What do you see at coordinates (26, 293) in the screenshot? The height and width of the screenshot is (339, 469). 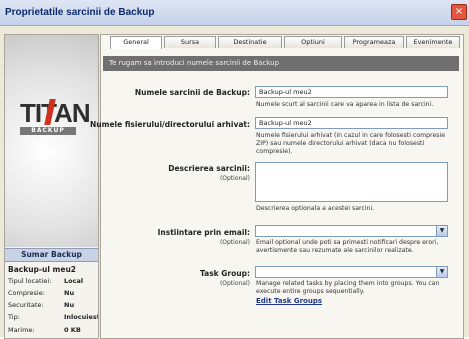 I see `summary-key: Compresie:` at bounding box center [26, 293].